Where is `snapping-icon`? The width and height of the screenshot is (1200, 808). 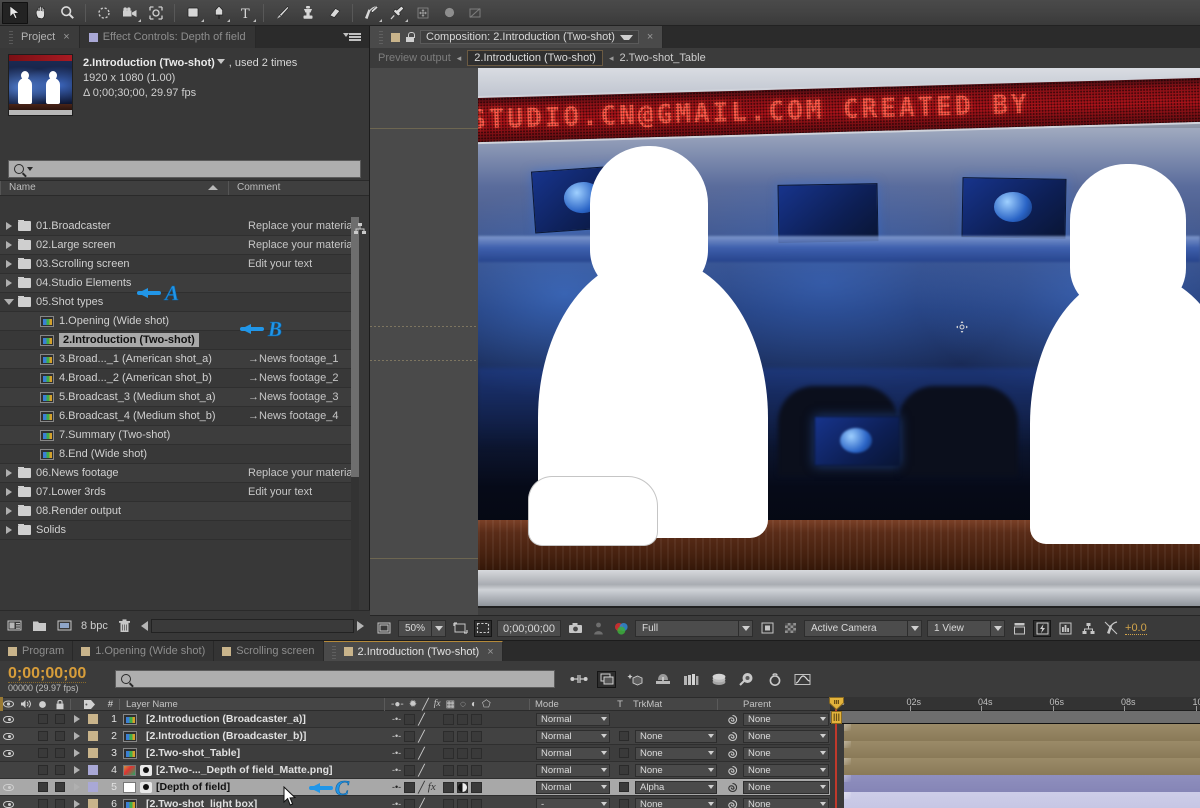 snapping-icon is located at coordinates (423, 13).